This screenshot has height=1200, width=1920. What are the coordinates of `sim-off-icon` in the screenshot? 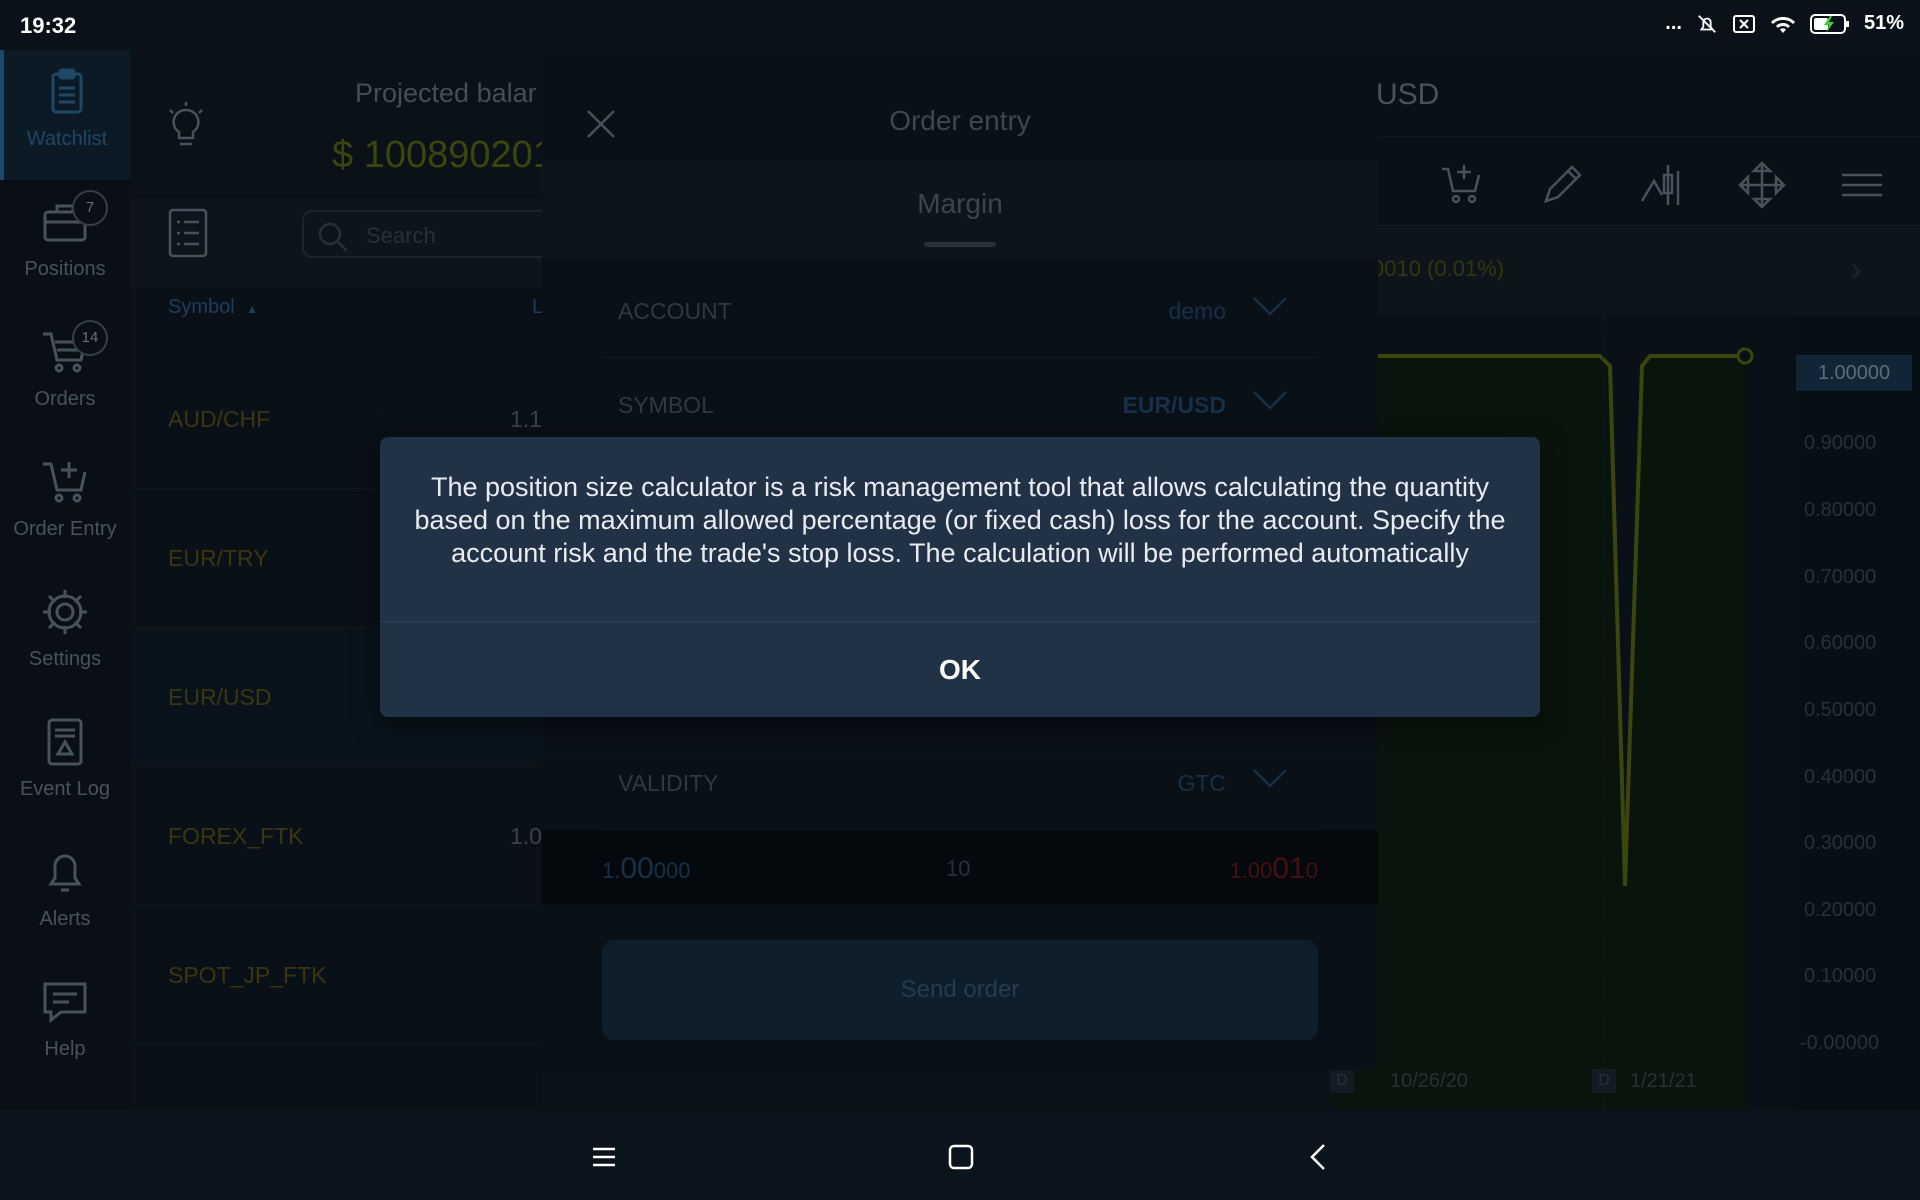 It's located at (1743, 23).